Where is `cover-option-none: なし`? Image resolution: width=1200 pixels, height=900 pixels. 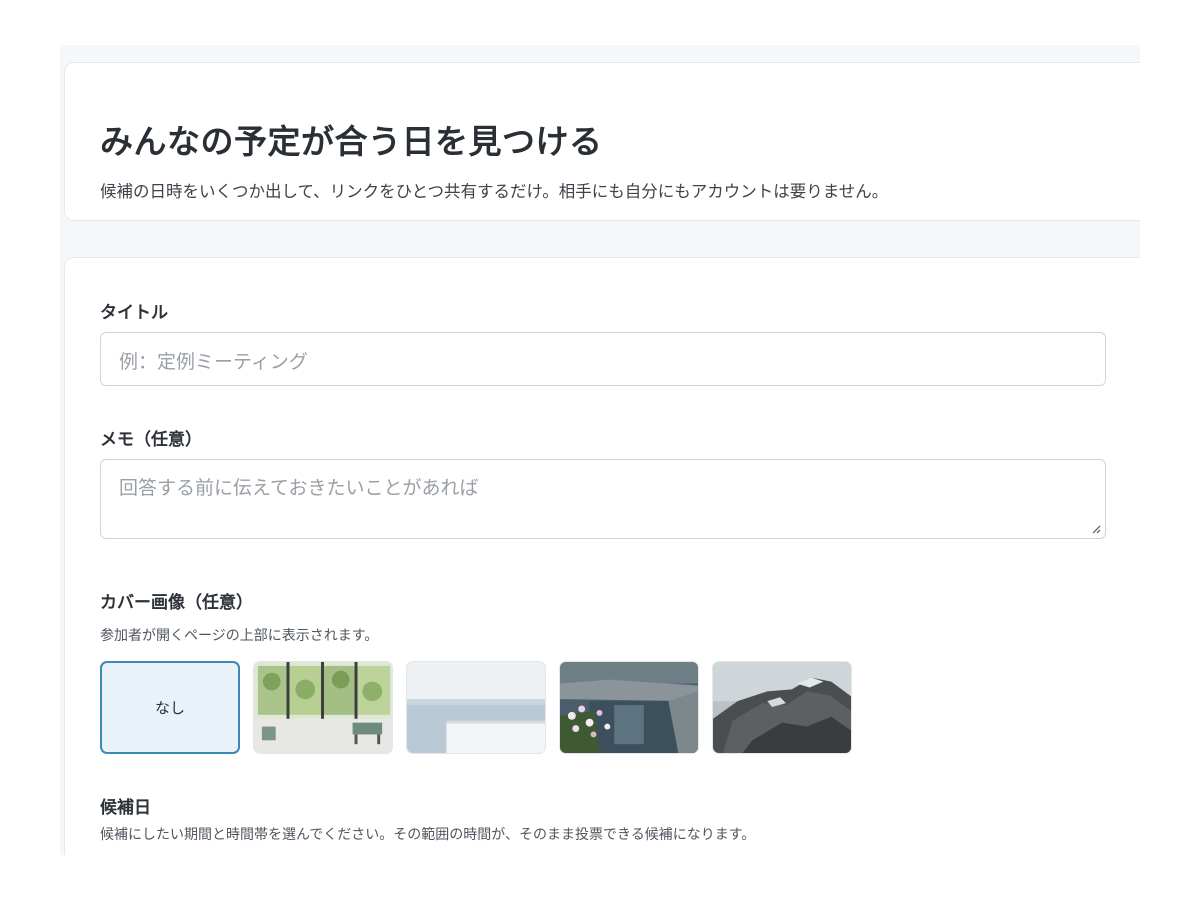 cover-option-none: なし is located at coordinates (170, 707).